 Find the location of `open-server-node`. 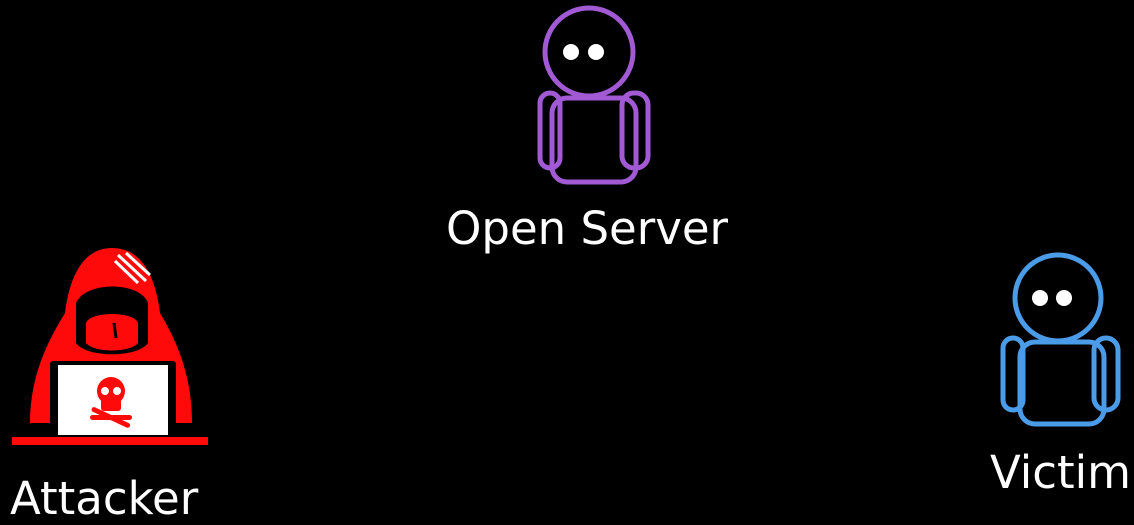

open-server-node is located at coordinates (592, 95).